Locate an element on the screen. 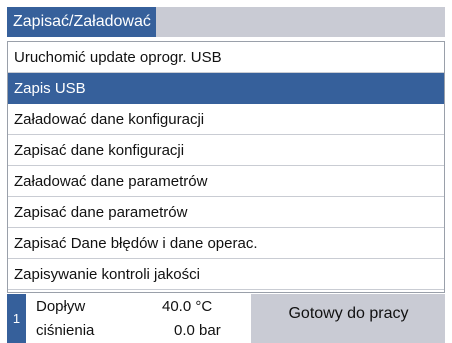  status-values: Dopływ 40.0 °C ciśnienia 0.0 bar is located at coordinates (138, 318).